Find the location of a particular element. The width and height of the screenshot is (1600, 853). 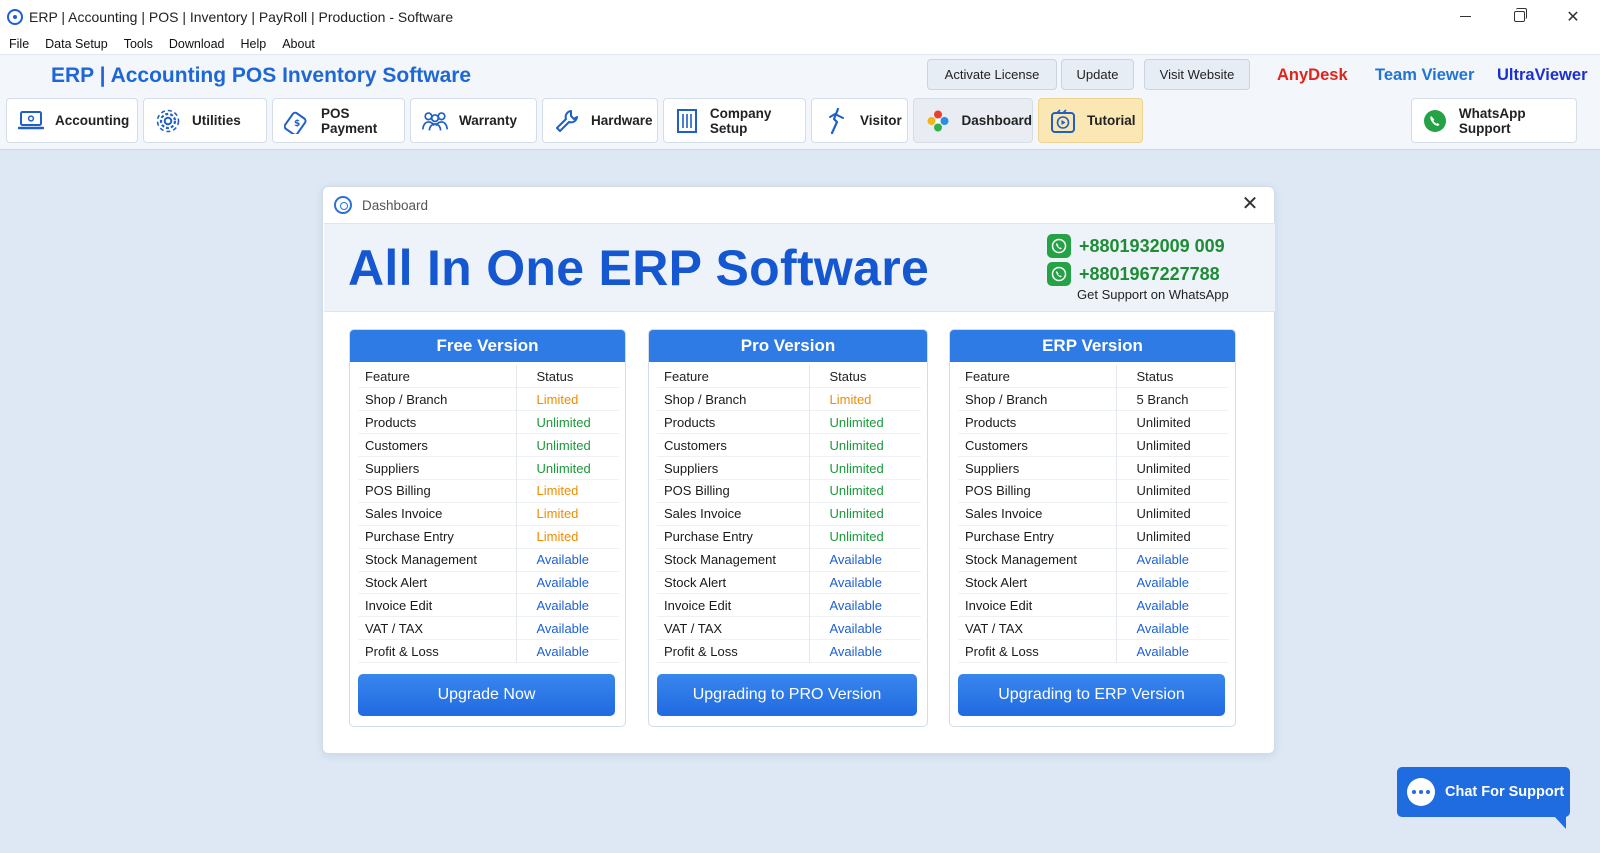

phone-number-1: +8801932009 009 is located at coordinates (1136, 246).